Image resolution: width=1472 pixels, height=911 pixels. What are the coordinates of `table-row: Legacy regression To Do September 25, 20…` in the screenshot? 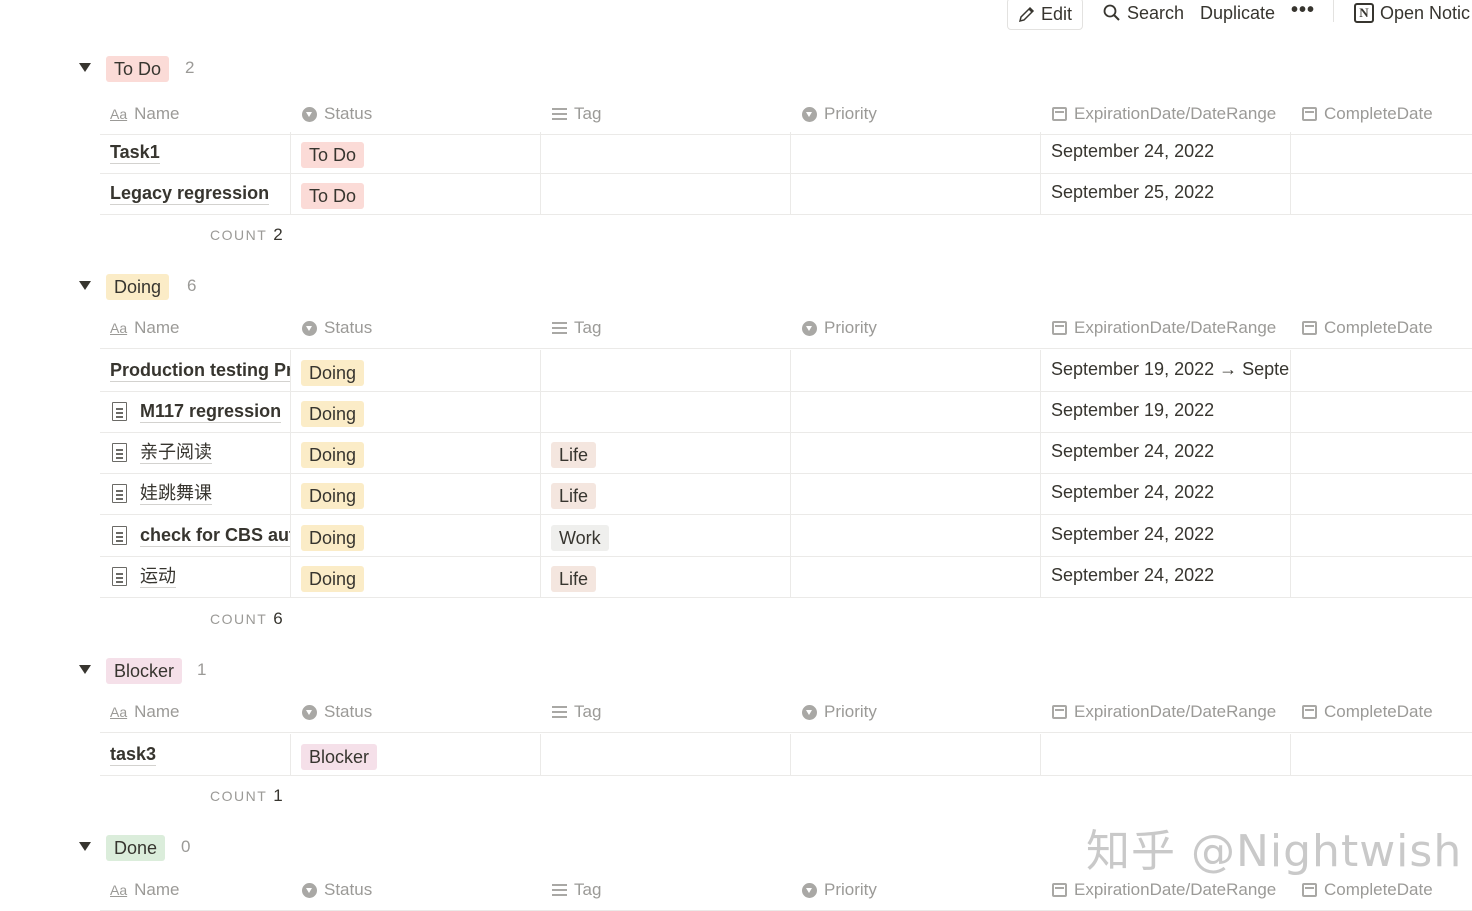 It's located at (786, 194).